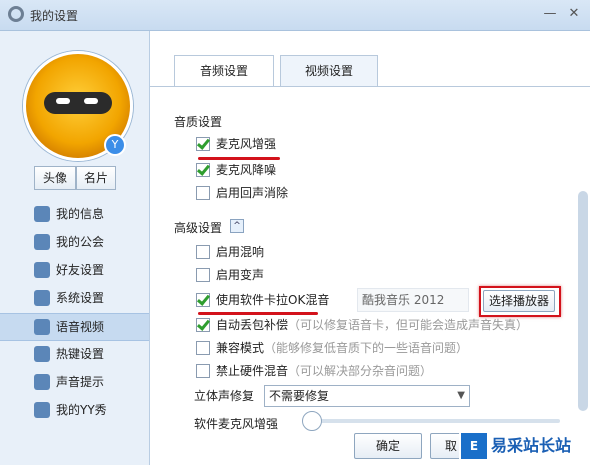 This screenshot has width=590, height=465. I want to click on player-field: 酷我音乐 2012, so click(413, 300).